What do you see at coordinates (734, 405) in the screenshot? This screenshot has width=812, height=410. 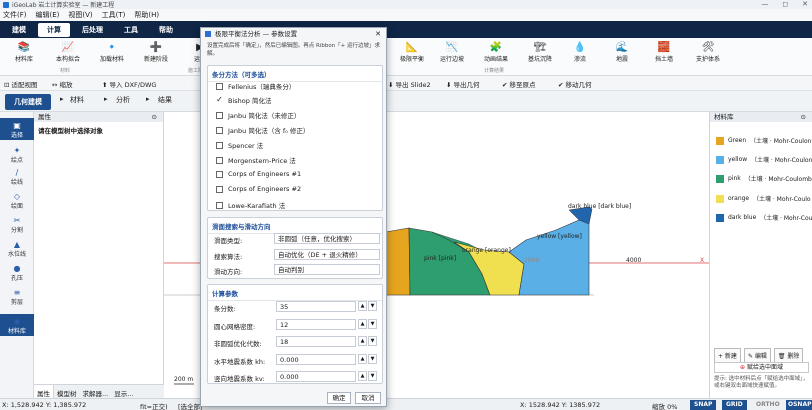 I see `grid-toggle: GRID` at bounding box center [734, 405].